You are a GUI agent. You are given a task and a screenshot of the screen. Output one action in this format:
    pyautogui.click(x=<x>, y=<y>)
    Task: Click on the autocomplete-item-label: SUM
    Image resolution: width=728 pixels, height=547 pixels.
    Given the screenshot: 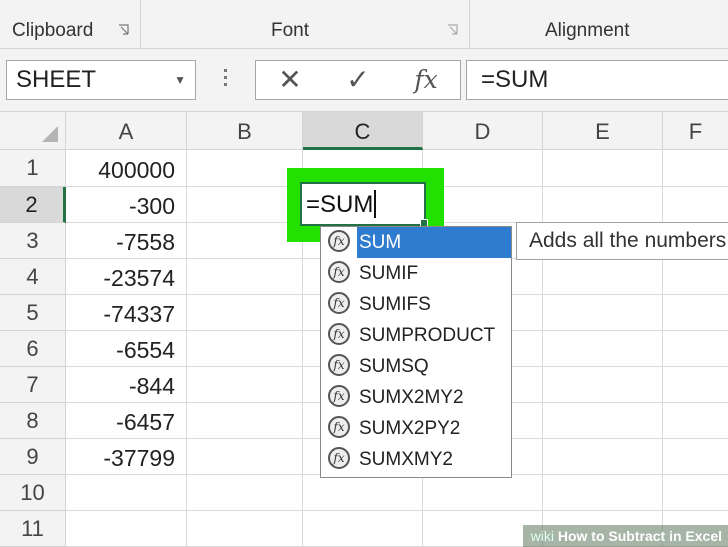 What is the action you would take?
    pyautogui.click(x=434, y=242)
    